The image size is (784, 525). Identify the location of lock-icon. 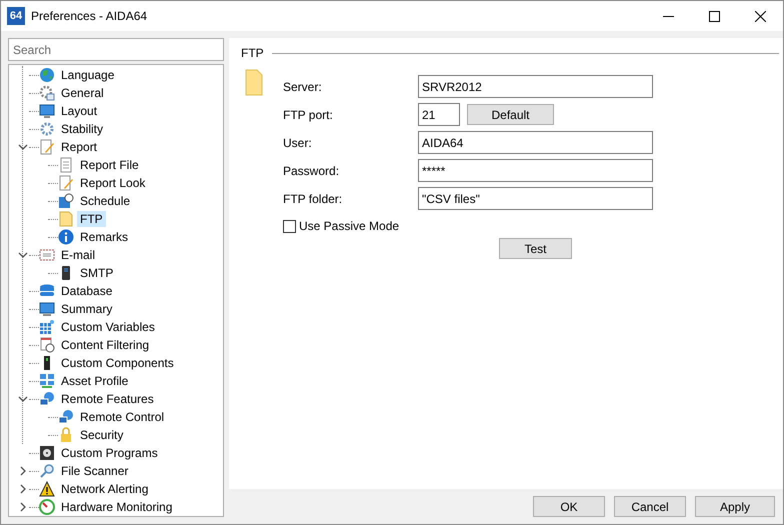
(66, 435).